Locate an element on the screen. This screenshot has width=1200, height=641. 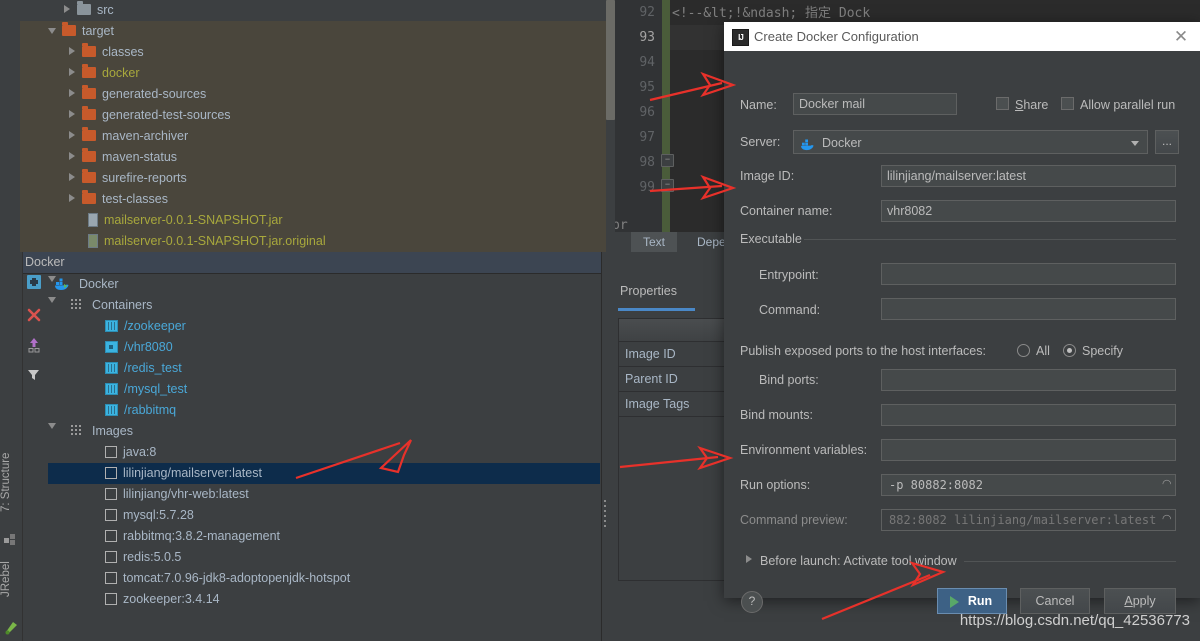
tree-item-generated-sources: generated-sources is located at coordinates (313, 94).